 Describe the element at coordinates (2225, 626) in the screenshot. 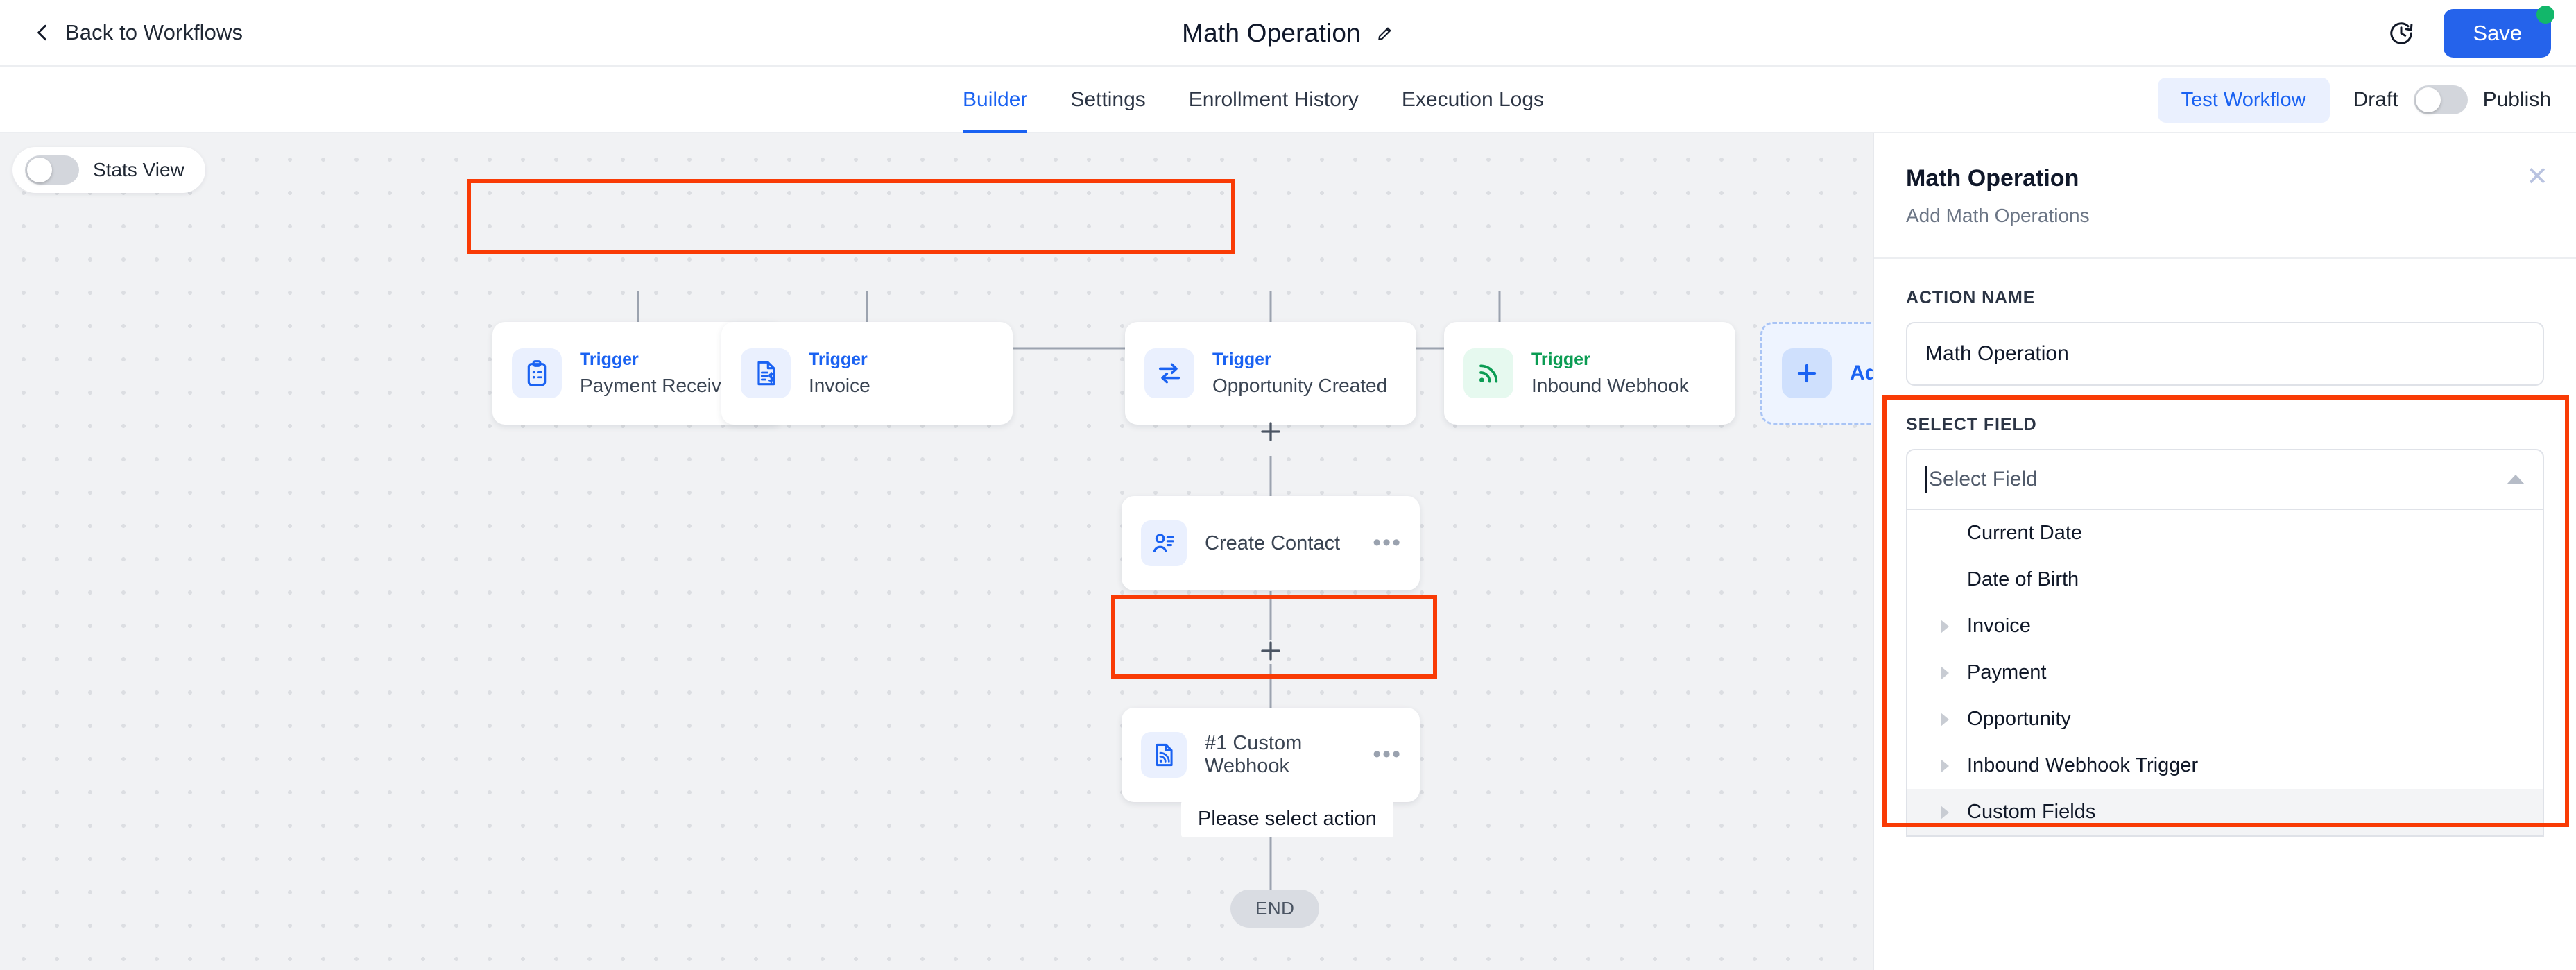

I see `option-invoice: Invoice` at that location.